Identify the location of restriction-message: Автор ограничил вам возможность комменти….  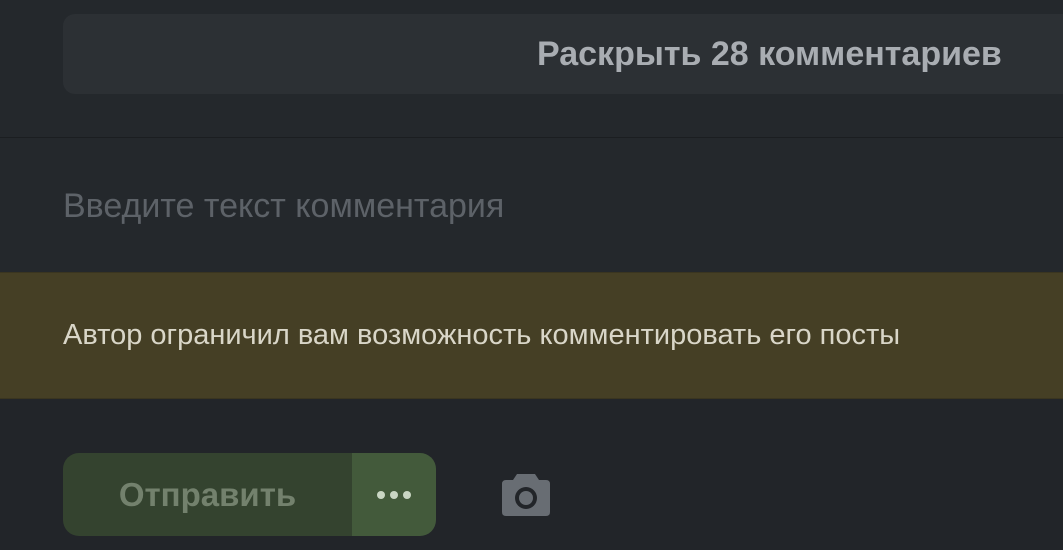
(482, 335).